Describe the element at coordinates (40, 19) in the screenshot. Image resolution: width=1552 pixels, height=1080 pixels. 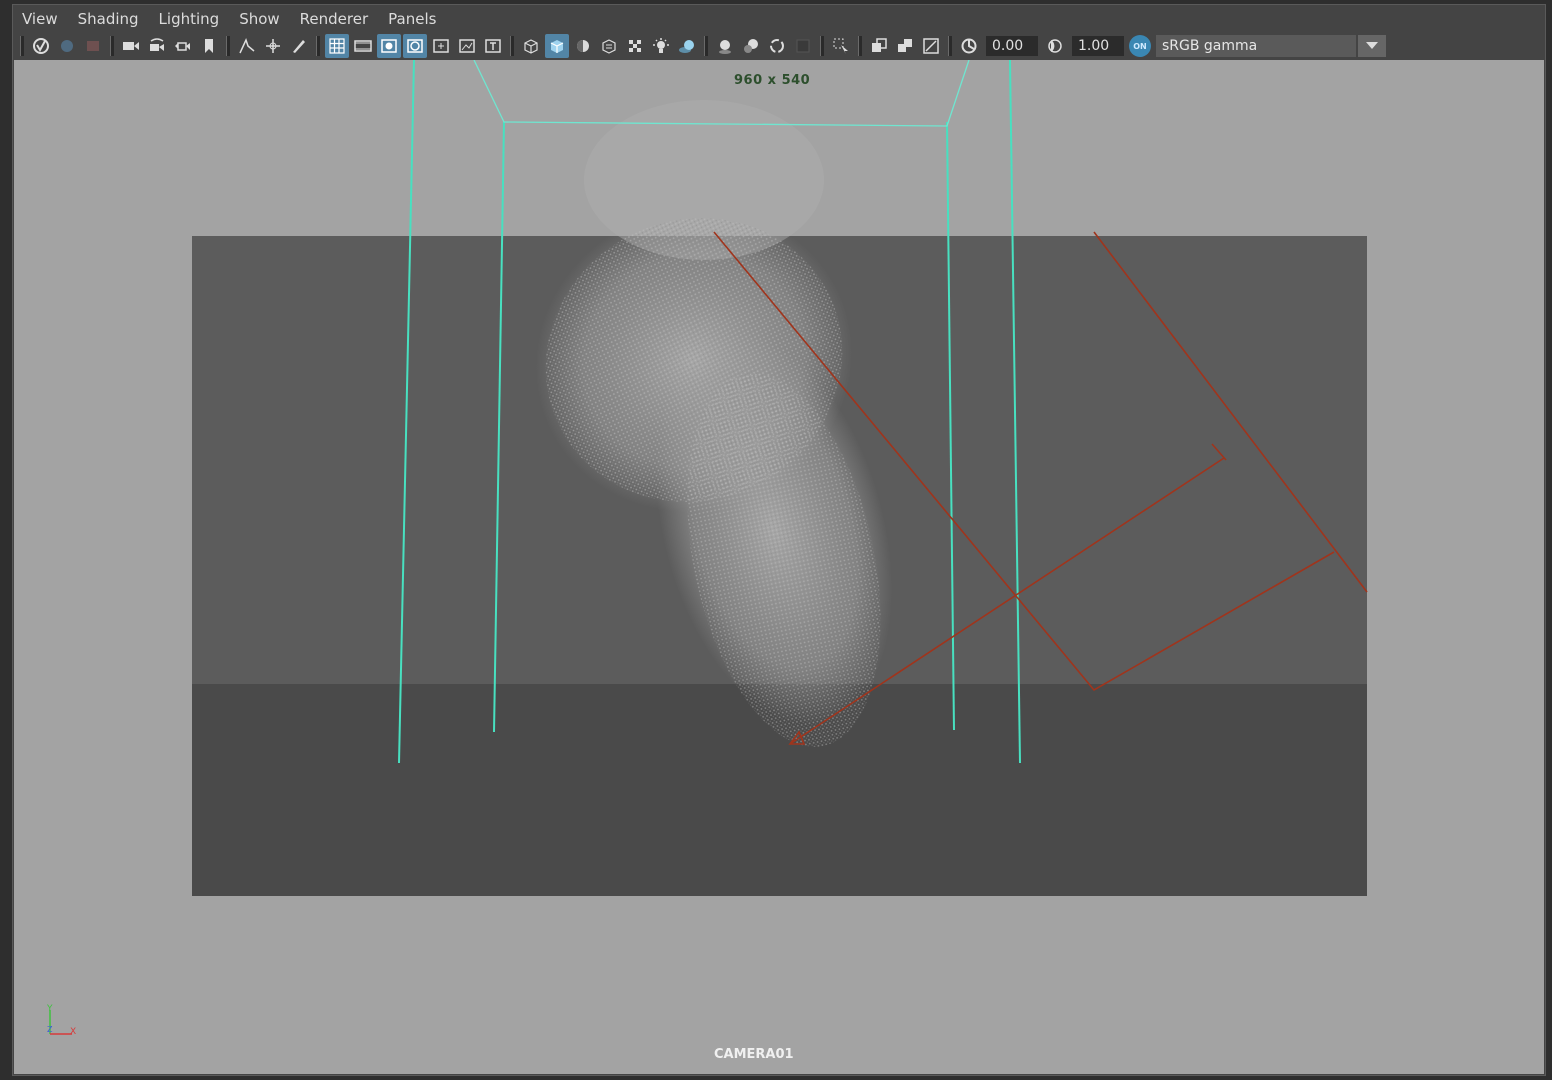
I see `menu-view: View` at that location.